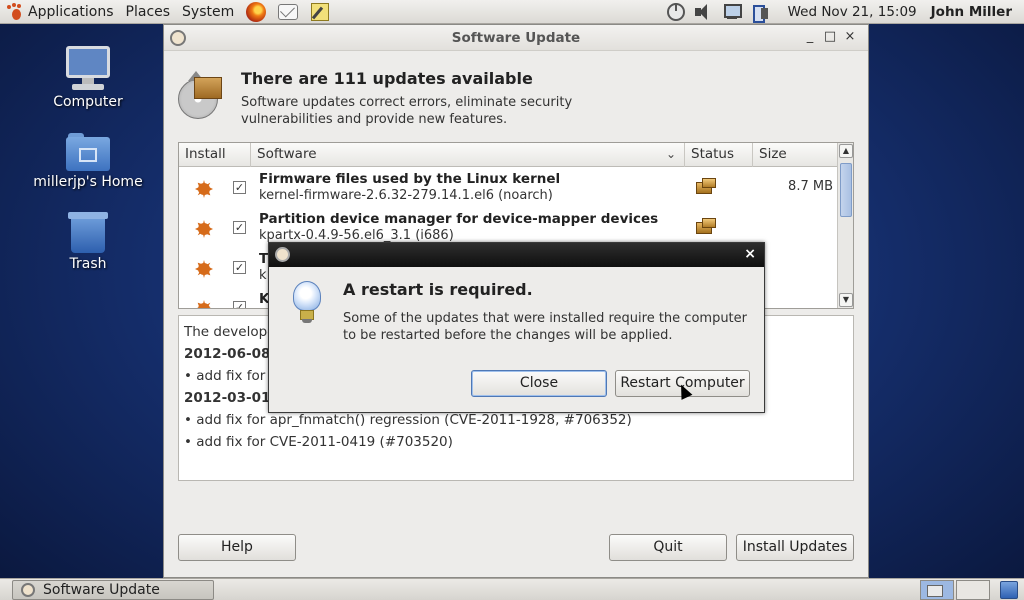 This screenshot has height=600, width=1024. What do you see at coordinates (810, 186) in the screenshot?
I see `package-size: 8.7 MB` at bounding box center [810, 186].